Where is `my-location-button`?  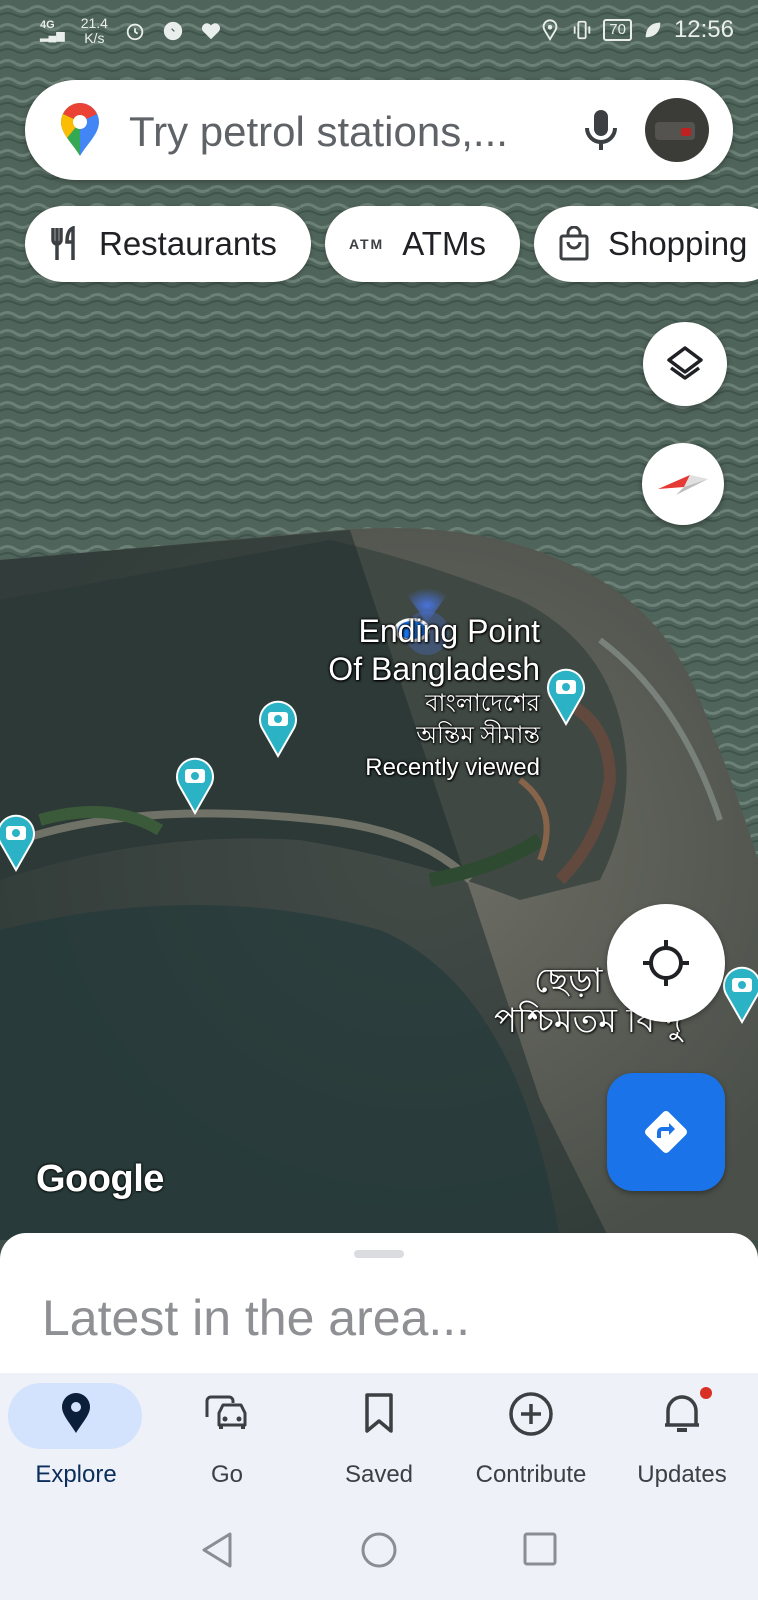 my-location-button is located at coordinates (666, 963).